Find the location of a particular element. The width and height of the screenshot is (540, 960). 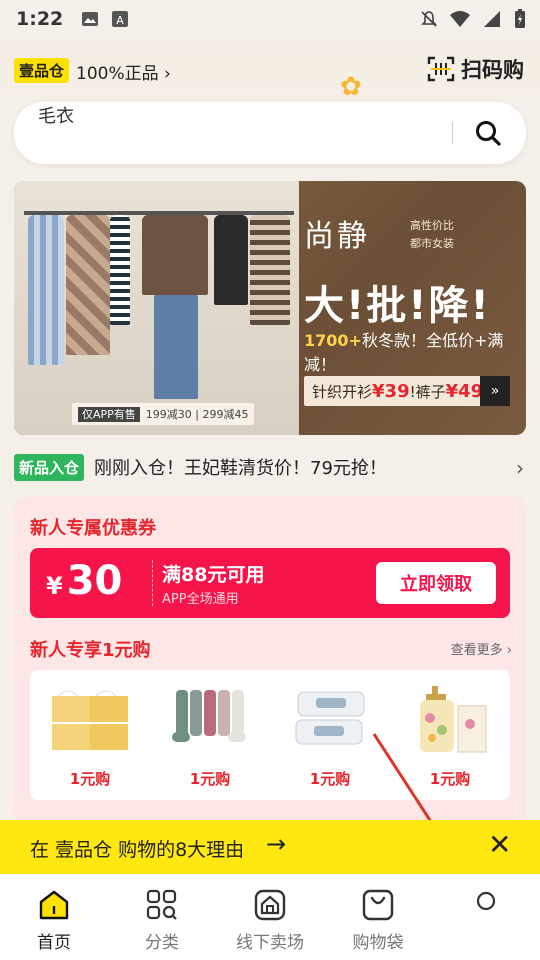

garment-sweater-brown is located at coordinates (175, 255).